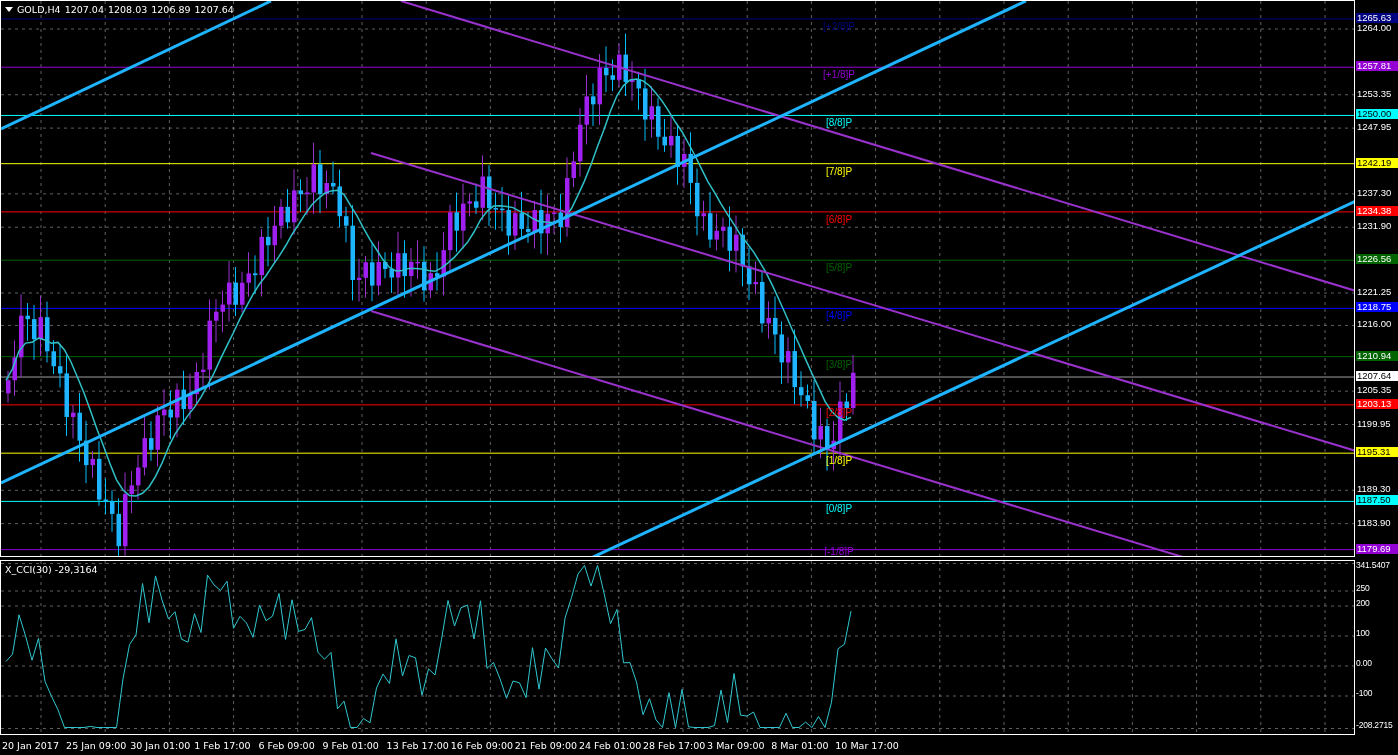 Image resolution: width=1398 pixels, height=755 pixels. I want to click on price-tick: 1216.00, so click(1374, 324).